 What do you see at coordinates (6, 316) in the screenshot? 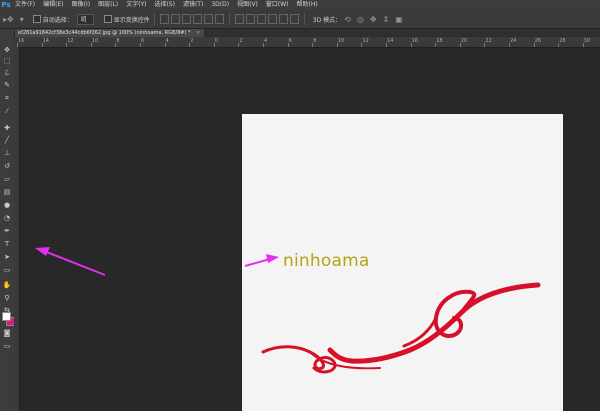
I see `foreground-color-swatch` at bounding box center [6, 316].